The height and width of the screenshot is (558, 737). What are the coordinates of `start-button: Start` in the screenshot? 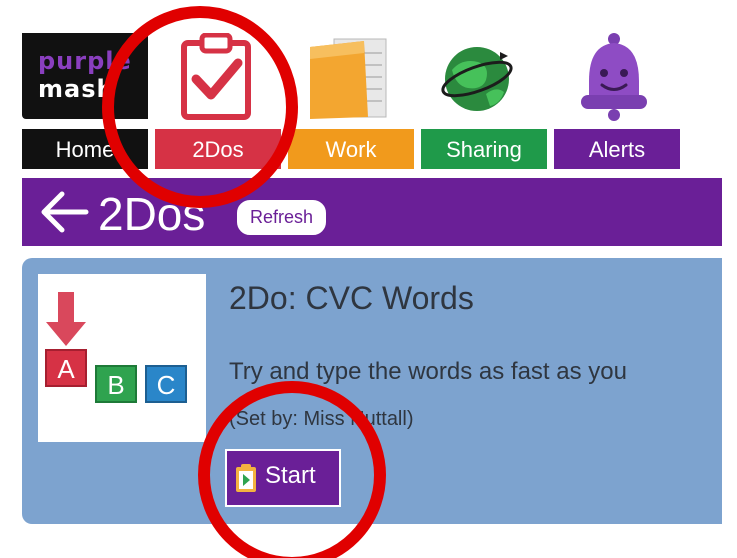 It's located at (283, 478).